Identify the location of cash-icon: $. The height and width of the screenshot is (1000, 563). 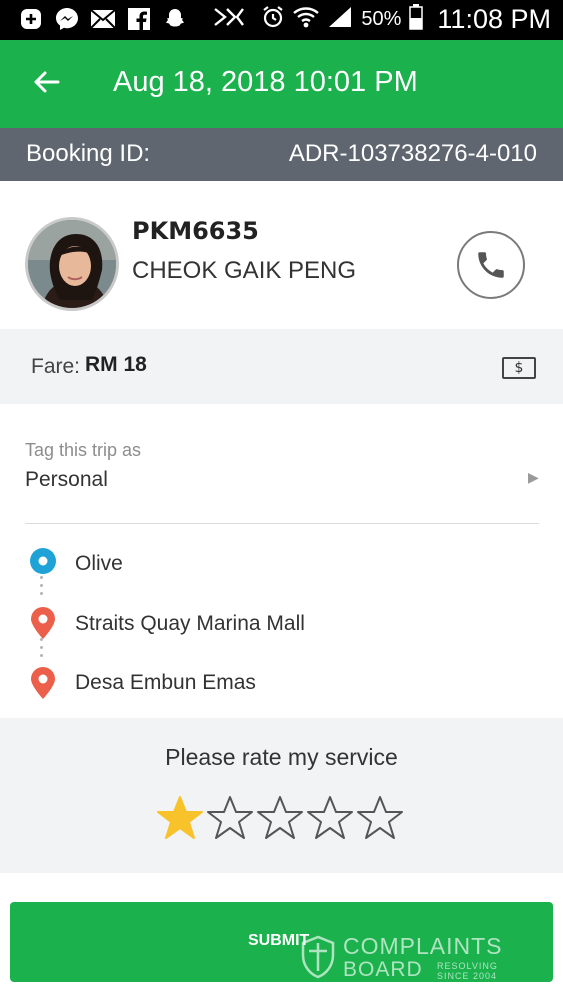
(519, 368).